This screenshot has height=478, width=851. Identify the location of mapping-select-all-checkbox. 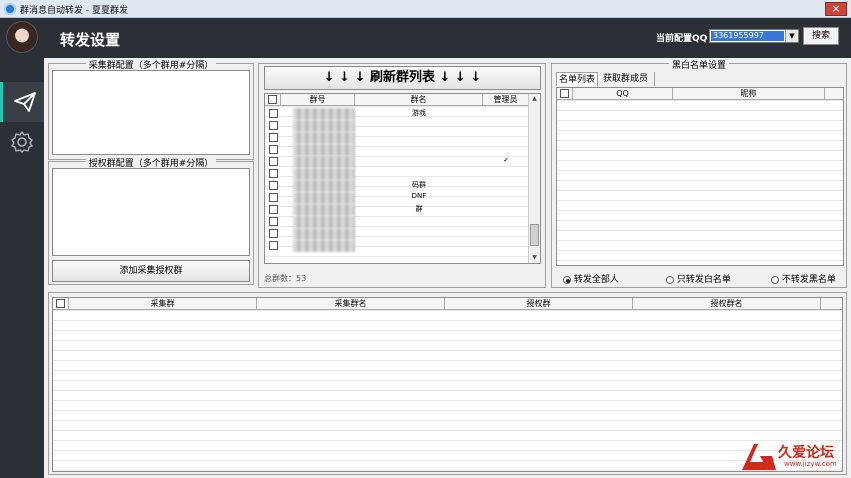
(60, 303).